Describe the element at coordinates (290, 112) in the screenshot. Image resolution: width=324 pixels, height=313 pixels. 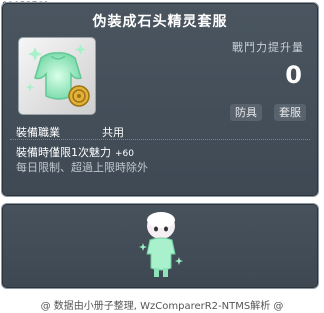
I see `tag-set: 套服` at that location.